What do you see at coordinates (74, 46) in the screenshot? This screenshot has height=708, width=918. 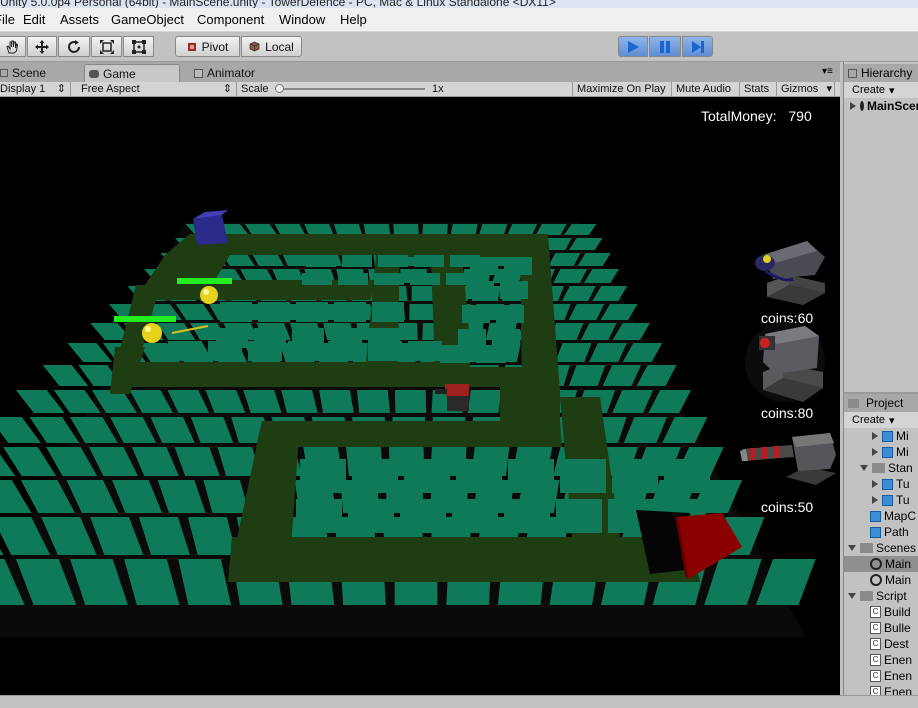 I see `rotate-tool-button` at bounding box center [74, 46].